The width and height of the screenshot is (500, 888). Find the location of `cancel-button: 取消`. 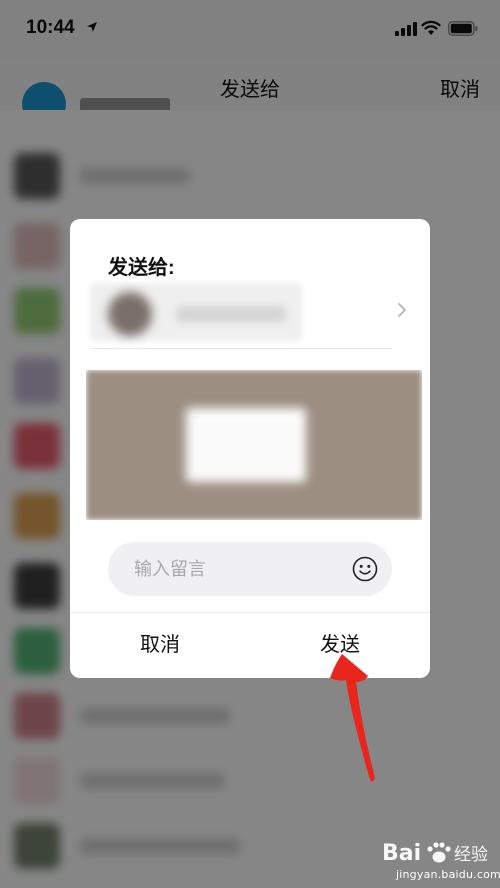

cancel-button: 取消 is located at coordinates (160, 645).